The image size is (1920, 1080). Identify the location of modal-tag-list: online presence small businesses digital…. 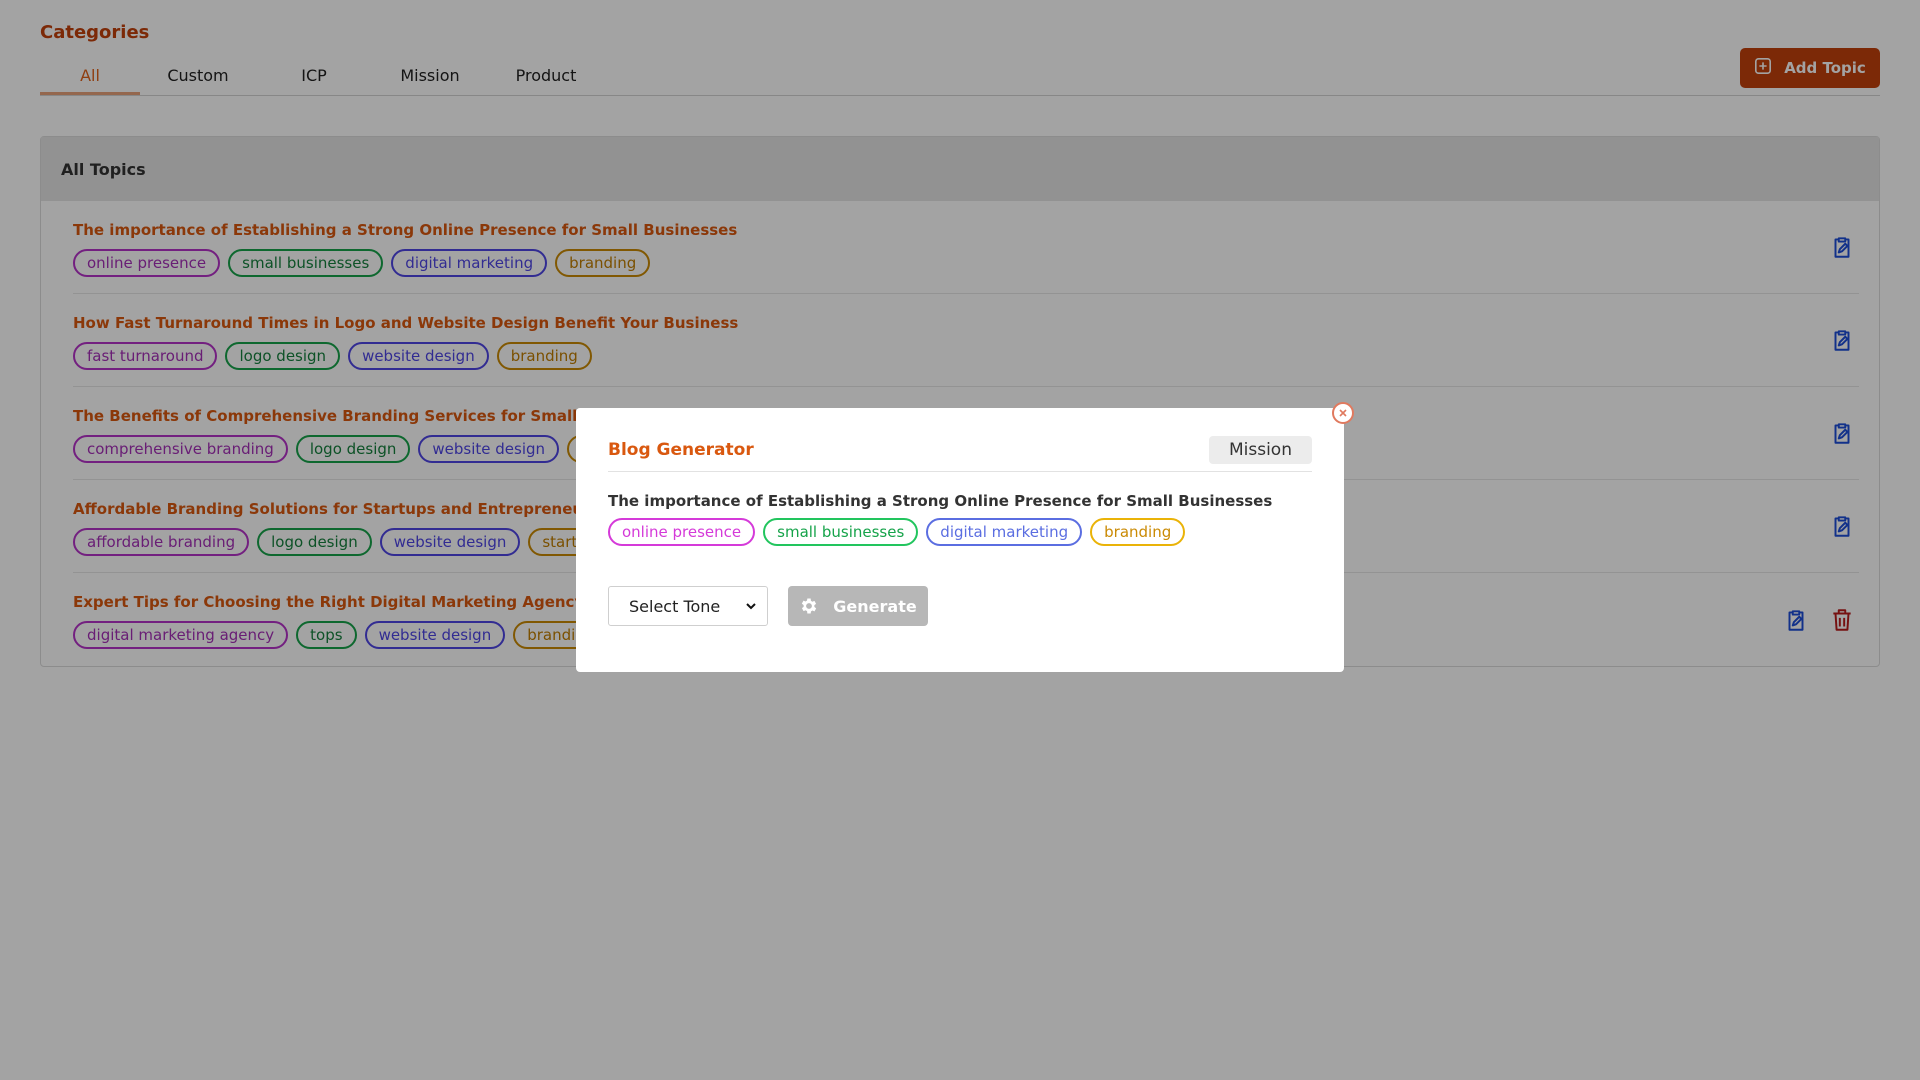
(960, 532).